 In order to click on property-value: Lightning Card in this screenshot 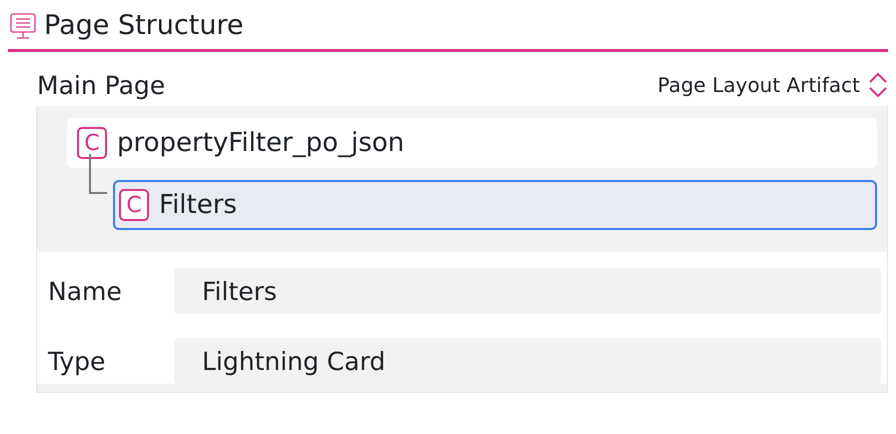, I will do `click(527, 361)`.